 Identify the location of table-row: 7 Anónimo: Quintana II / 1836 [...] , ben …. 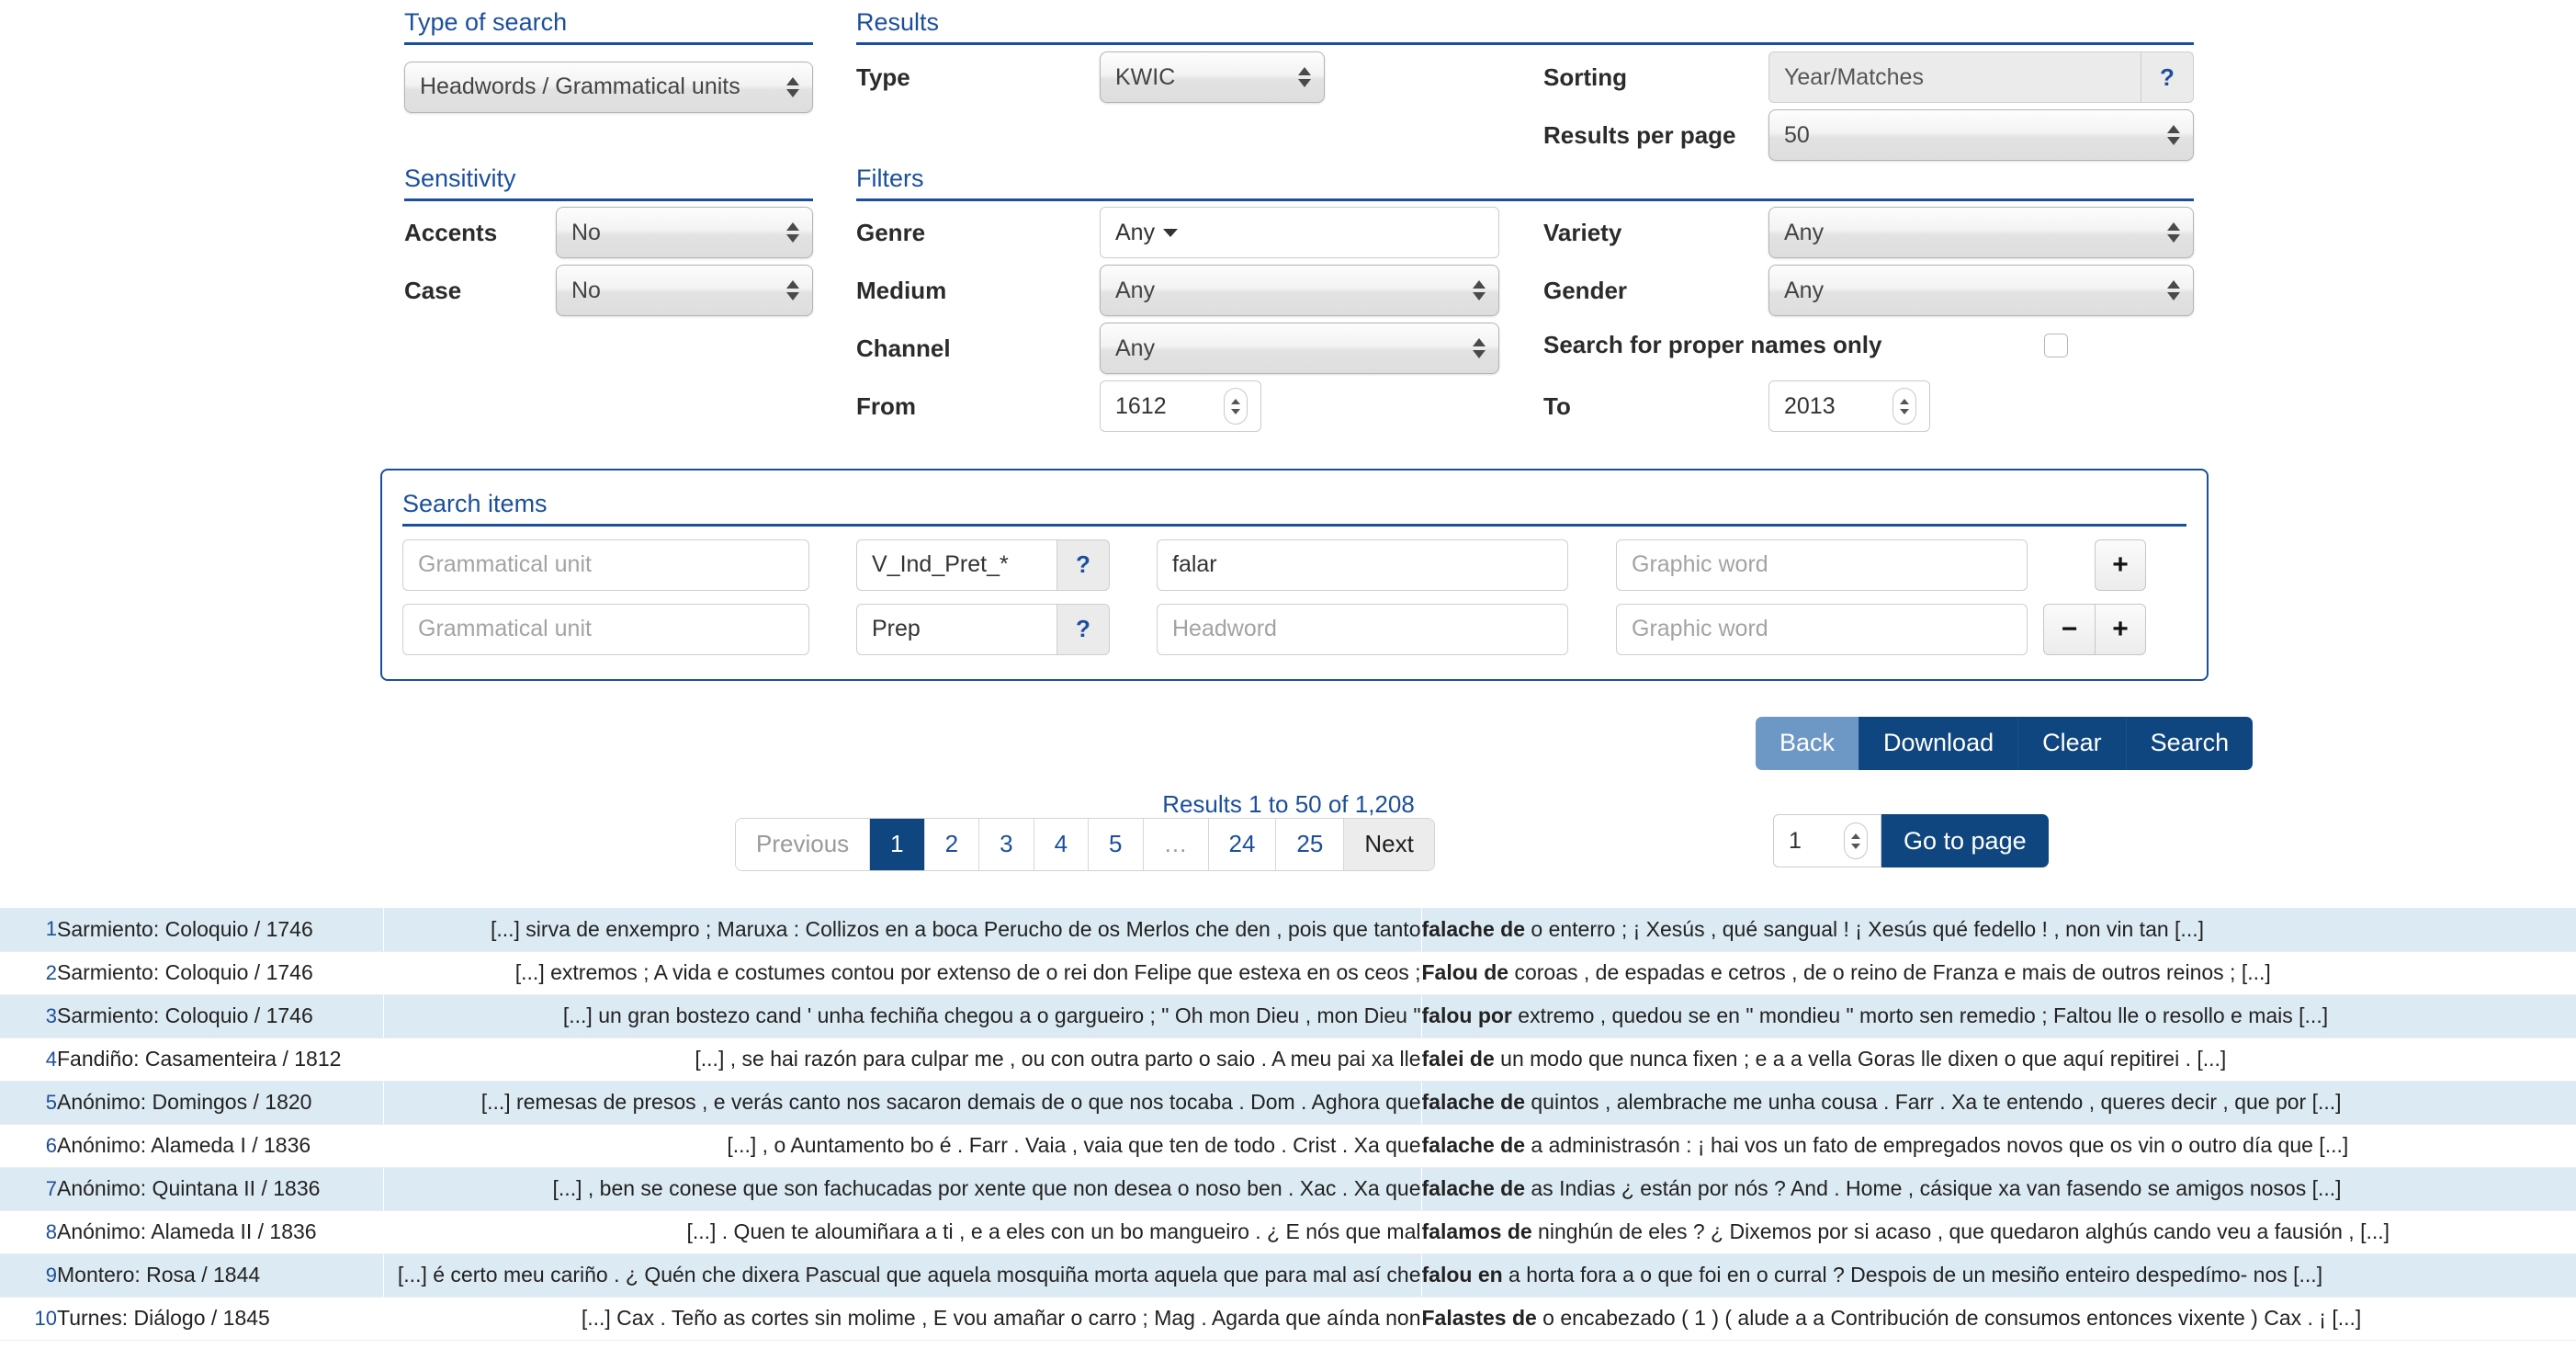
(1288, 1189).